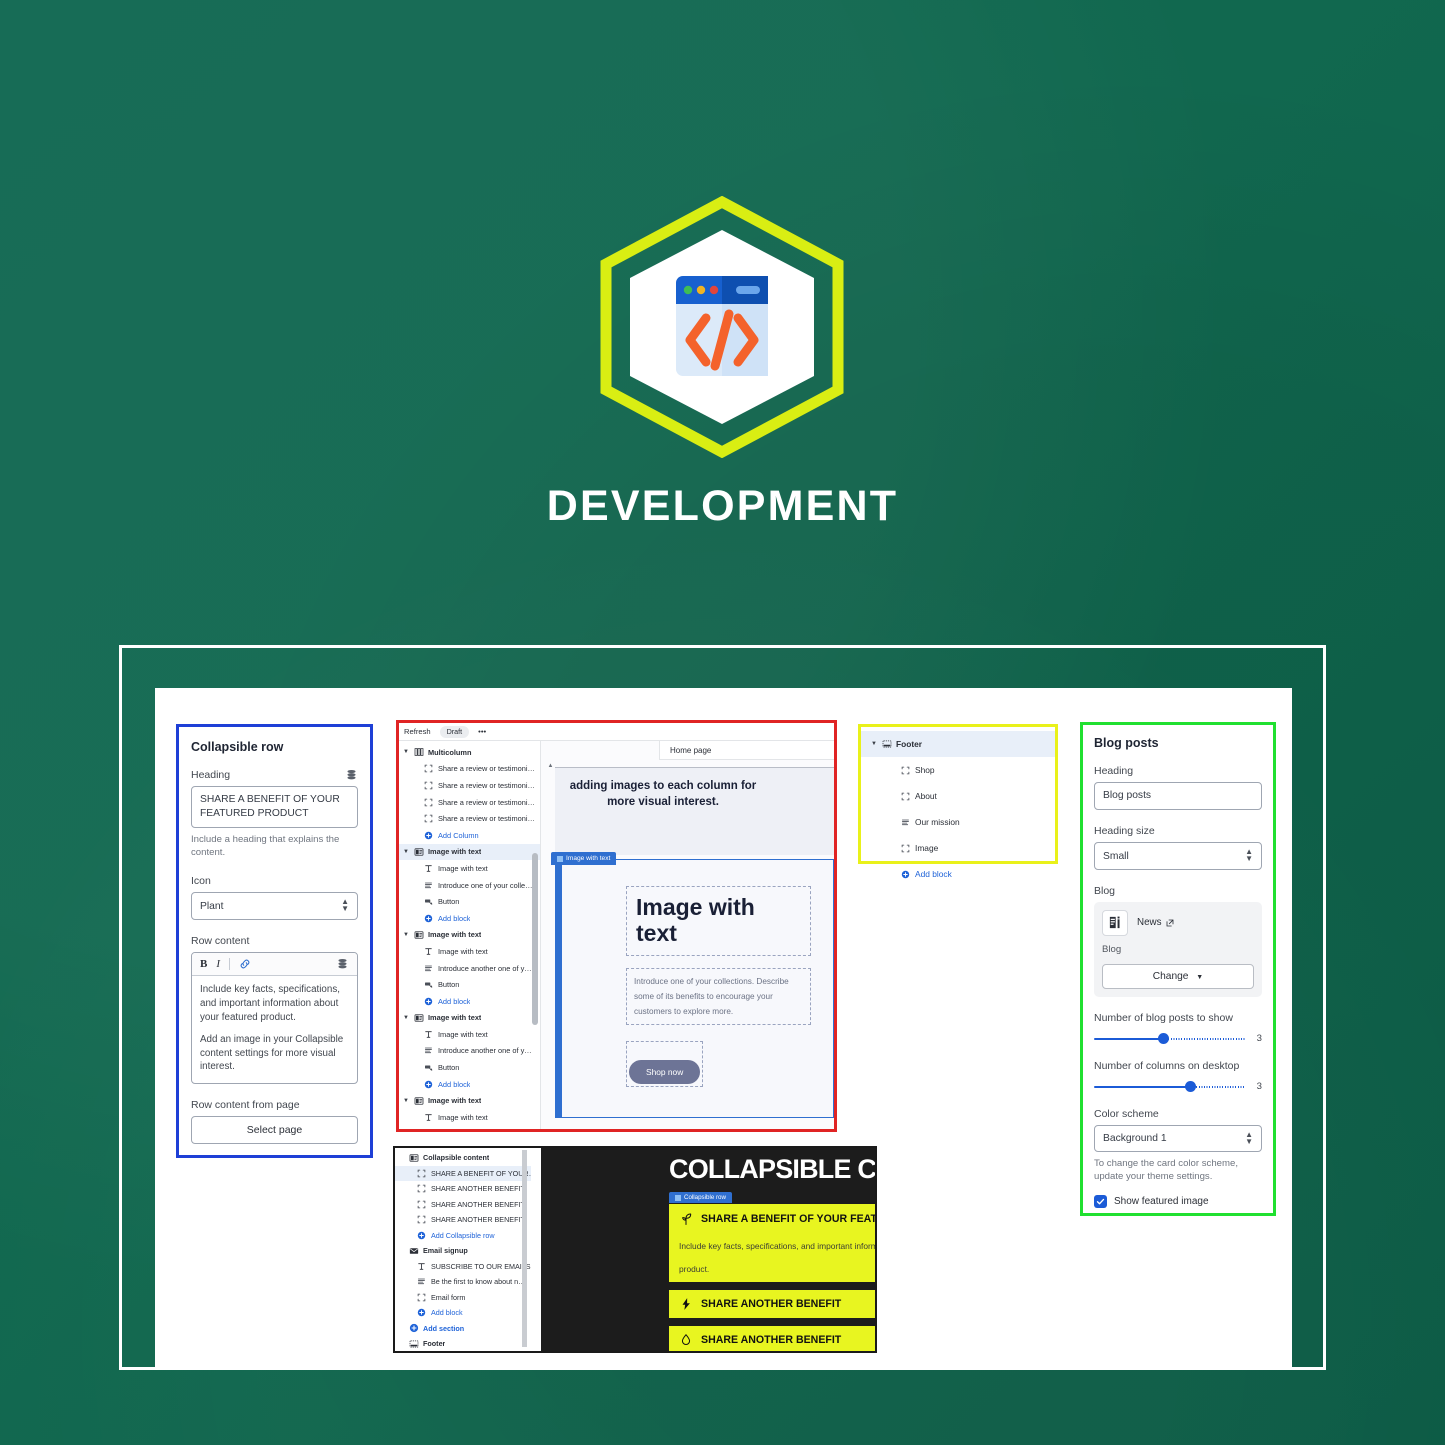 The width and height of the screenshot is (1445, 1445). What do you see at coordinates (463, 1251) in the screenshot?
I see `tree-row: Email signup` at bounding box center [463, 1251].